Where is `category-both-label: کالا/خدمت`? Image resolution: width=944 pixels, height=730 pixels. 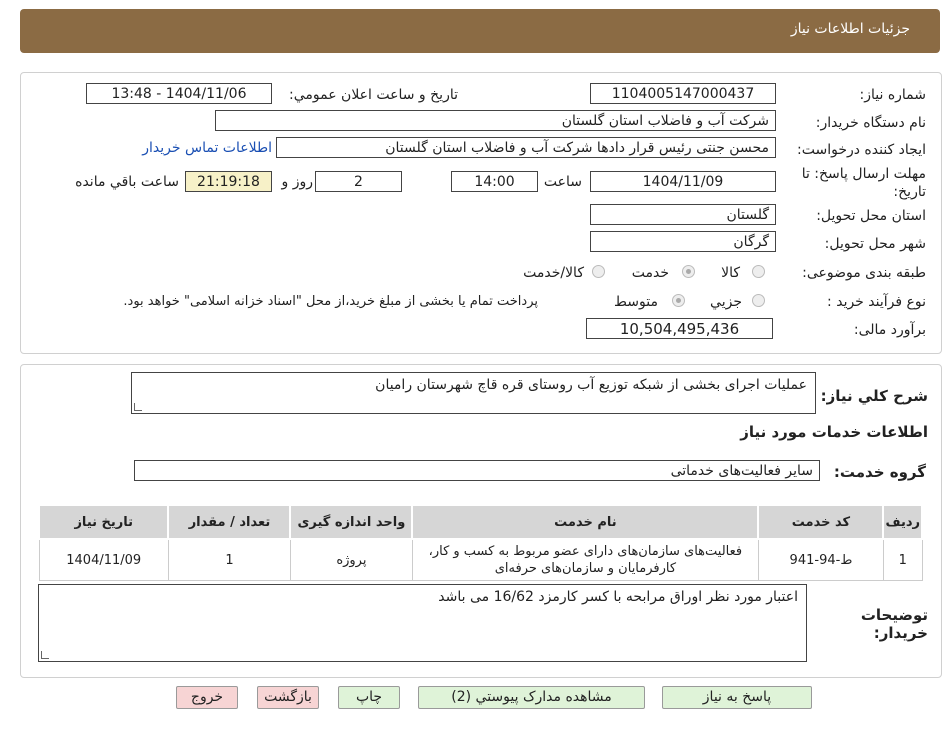 category-both-label: کالا/خدمت is located at coordinates (553, 273).